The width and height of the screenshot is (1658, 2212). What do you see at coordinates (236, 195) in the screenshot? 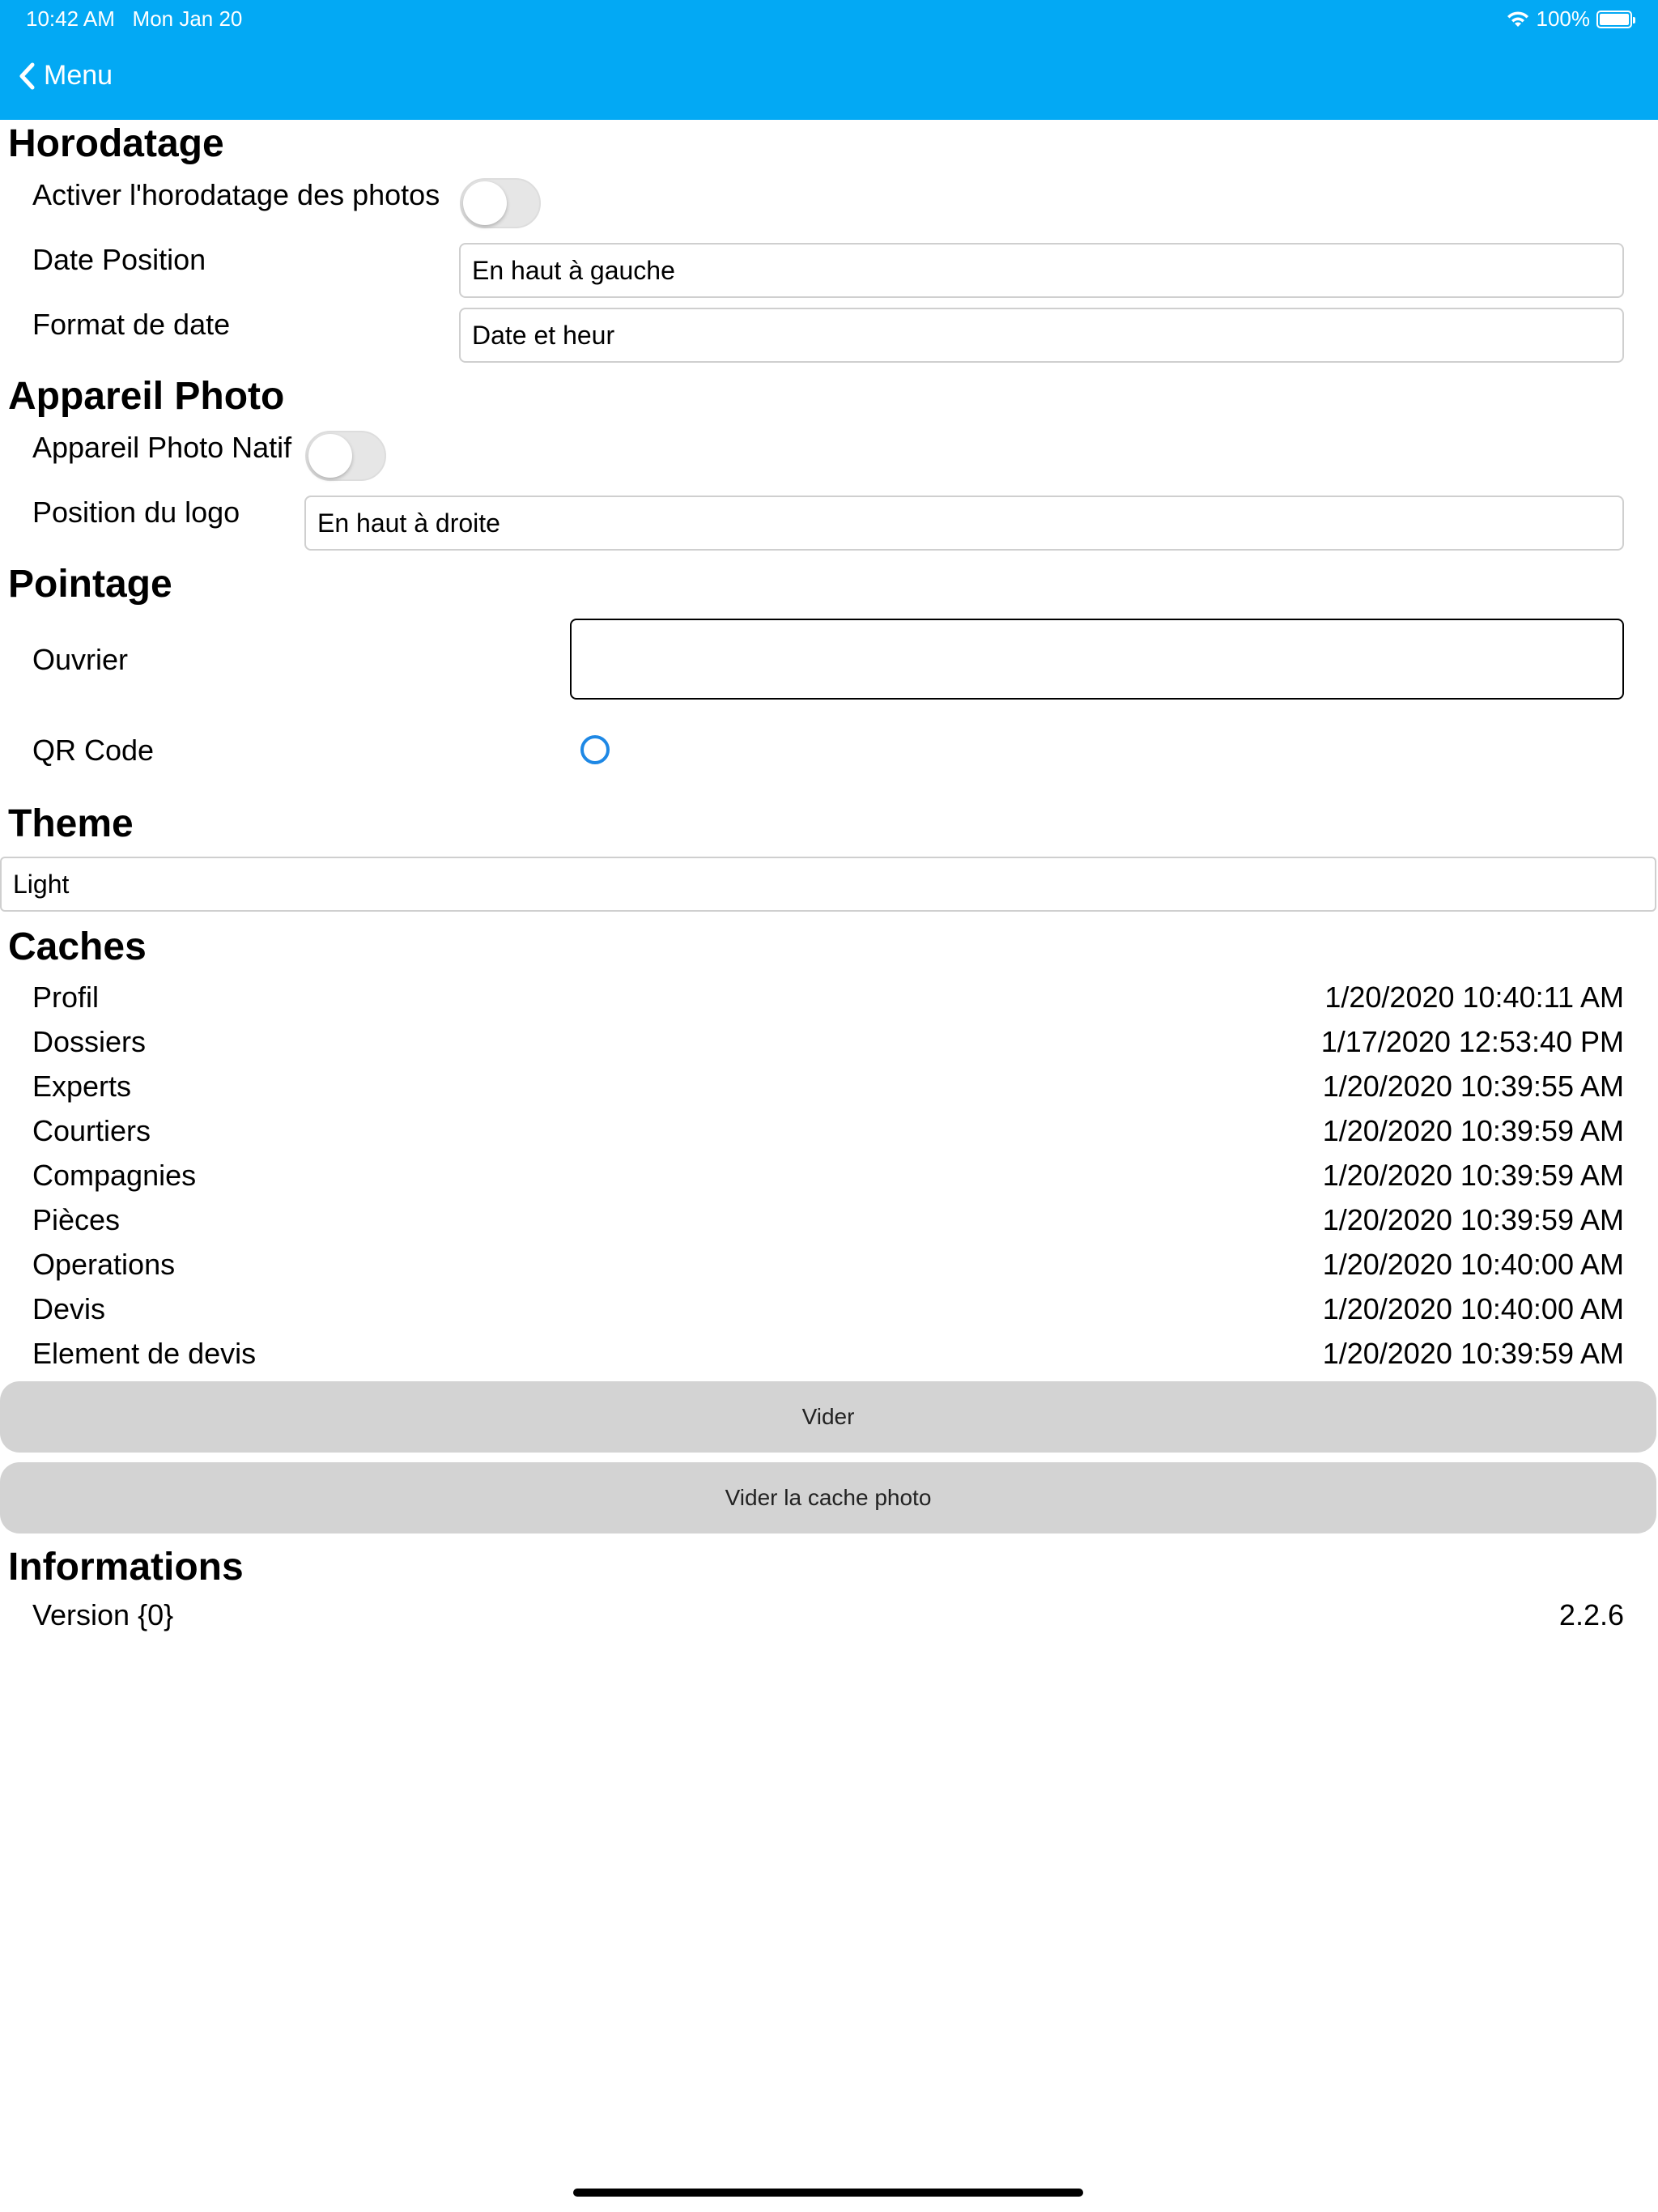
I see `label-activate-timestamp: Activer l'horodatage des photos` at bounding box center [236, 195].